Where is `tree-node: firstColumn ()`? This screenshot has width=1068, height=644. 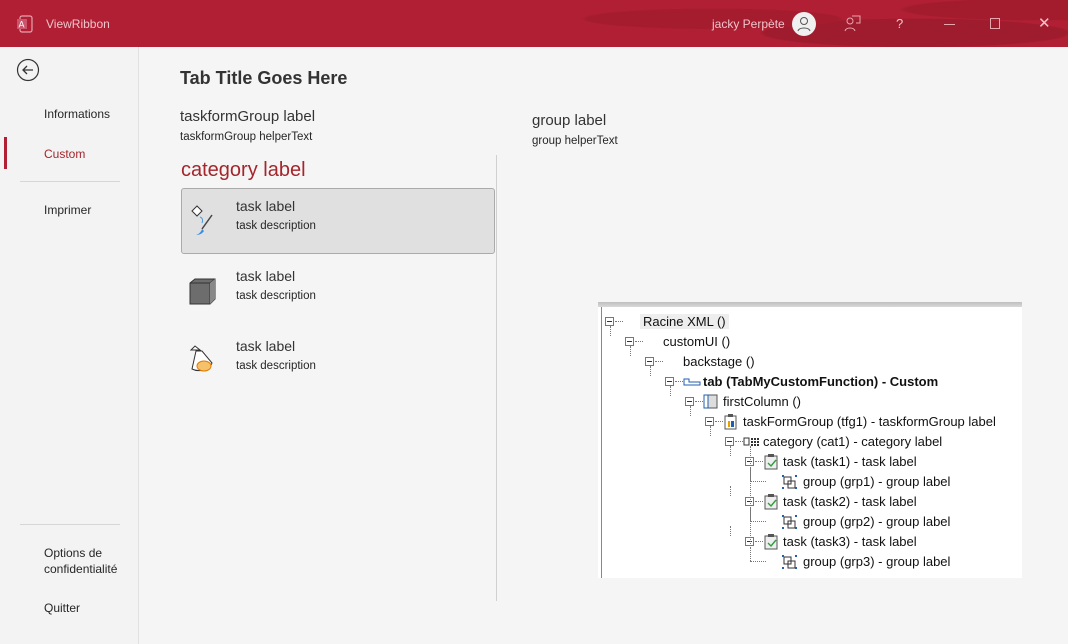
tree-node: firstColumn () is located at coordinates (808, 399).